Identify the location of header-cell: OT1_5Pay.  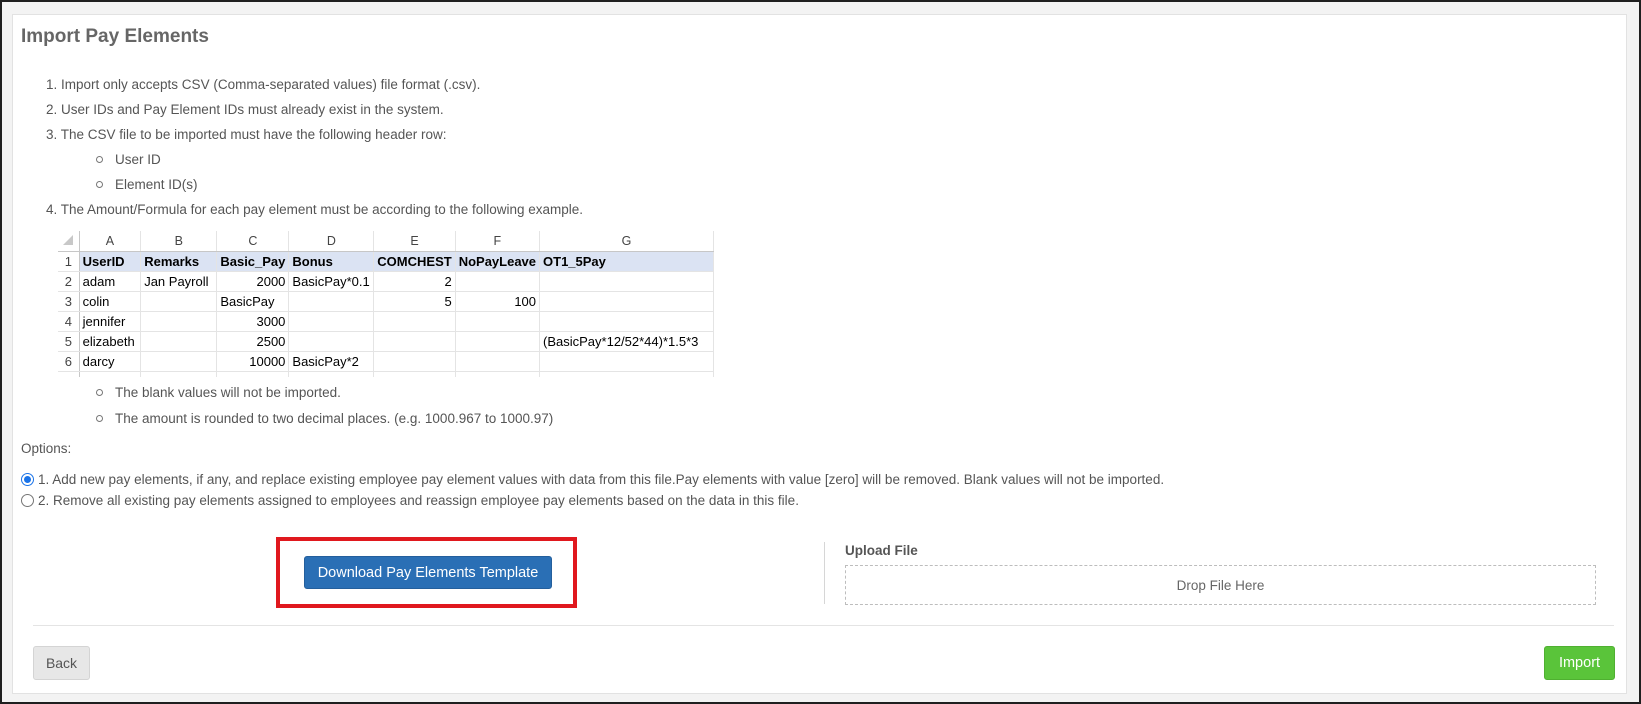
(626, 261).